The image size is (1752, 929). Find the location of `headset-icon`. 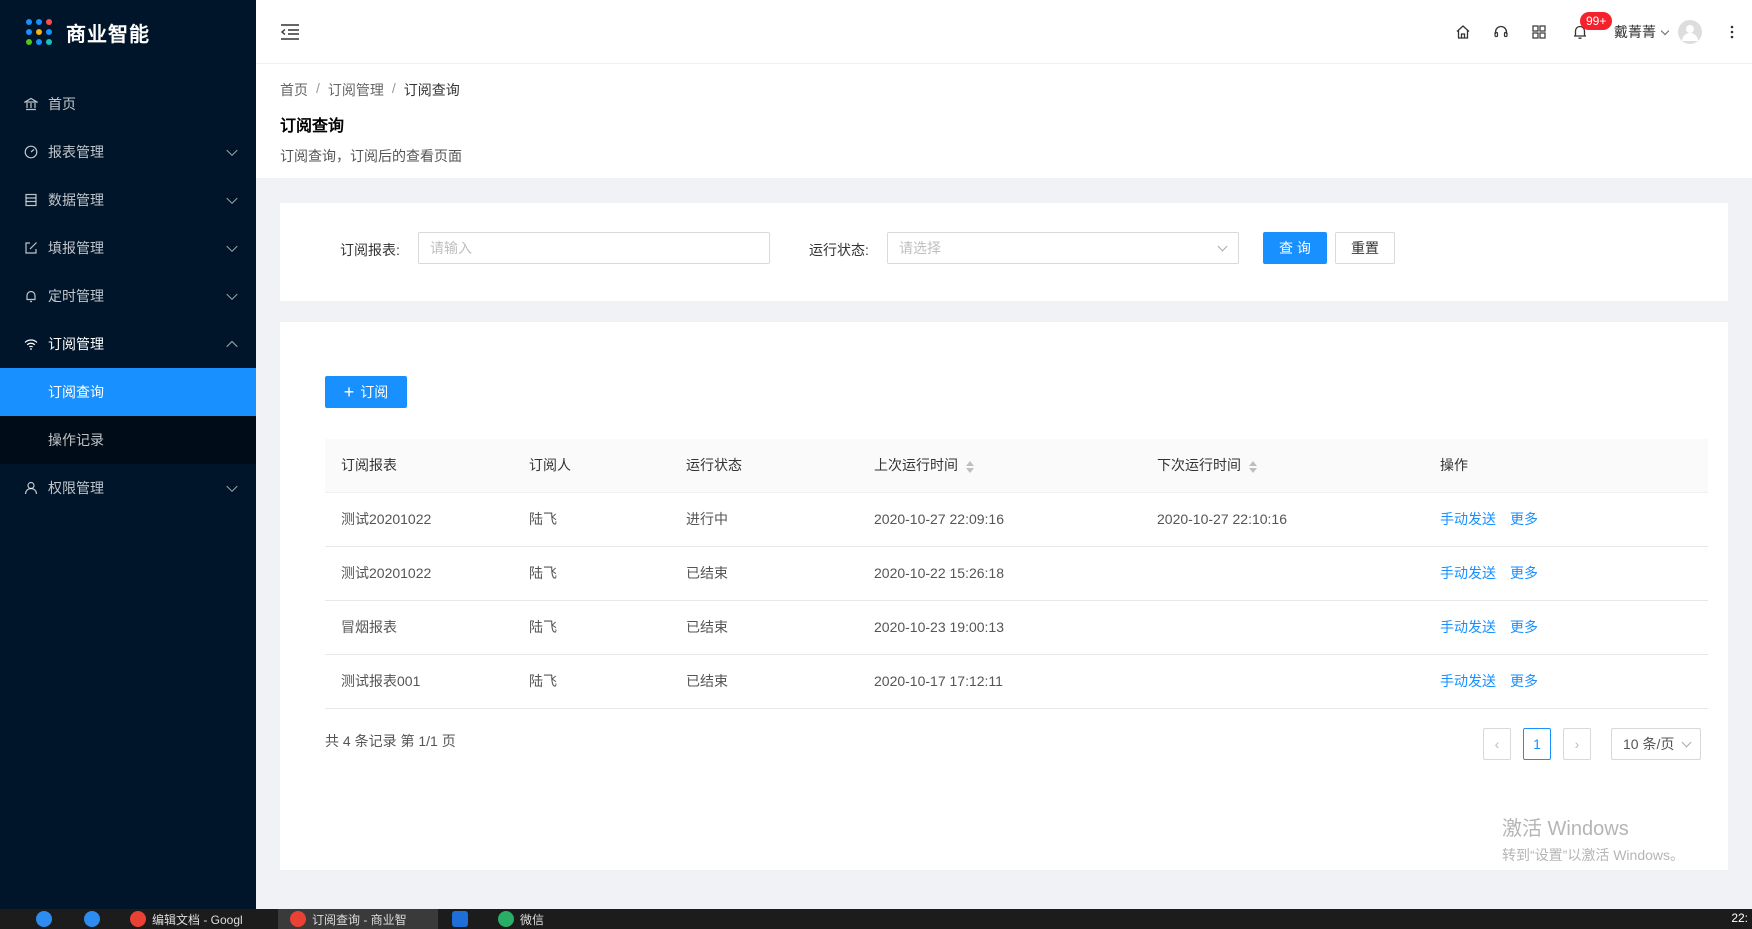

headset-icon is located at coordinates (1501, 32).